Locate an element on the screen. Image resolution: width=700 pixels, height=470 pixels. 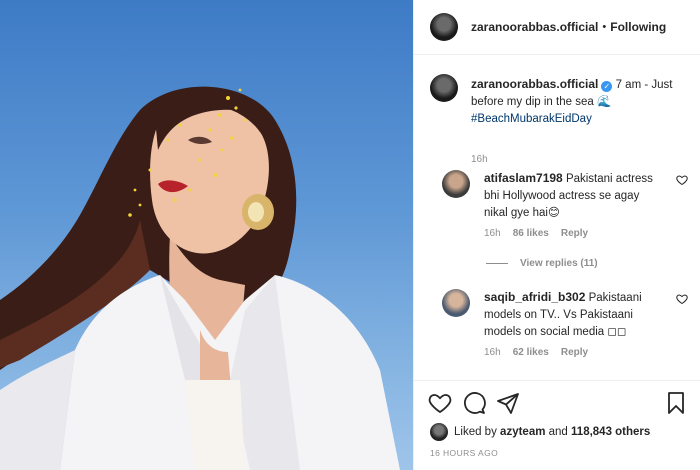
commenter-username: atifaslam7198 is located at coordinates (523, 178).